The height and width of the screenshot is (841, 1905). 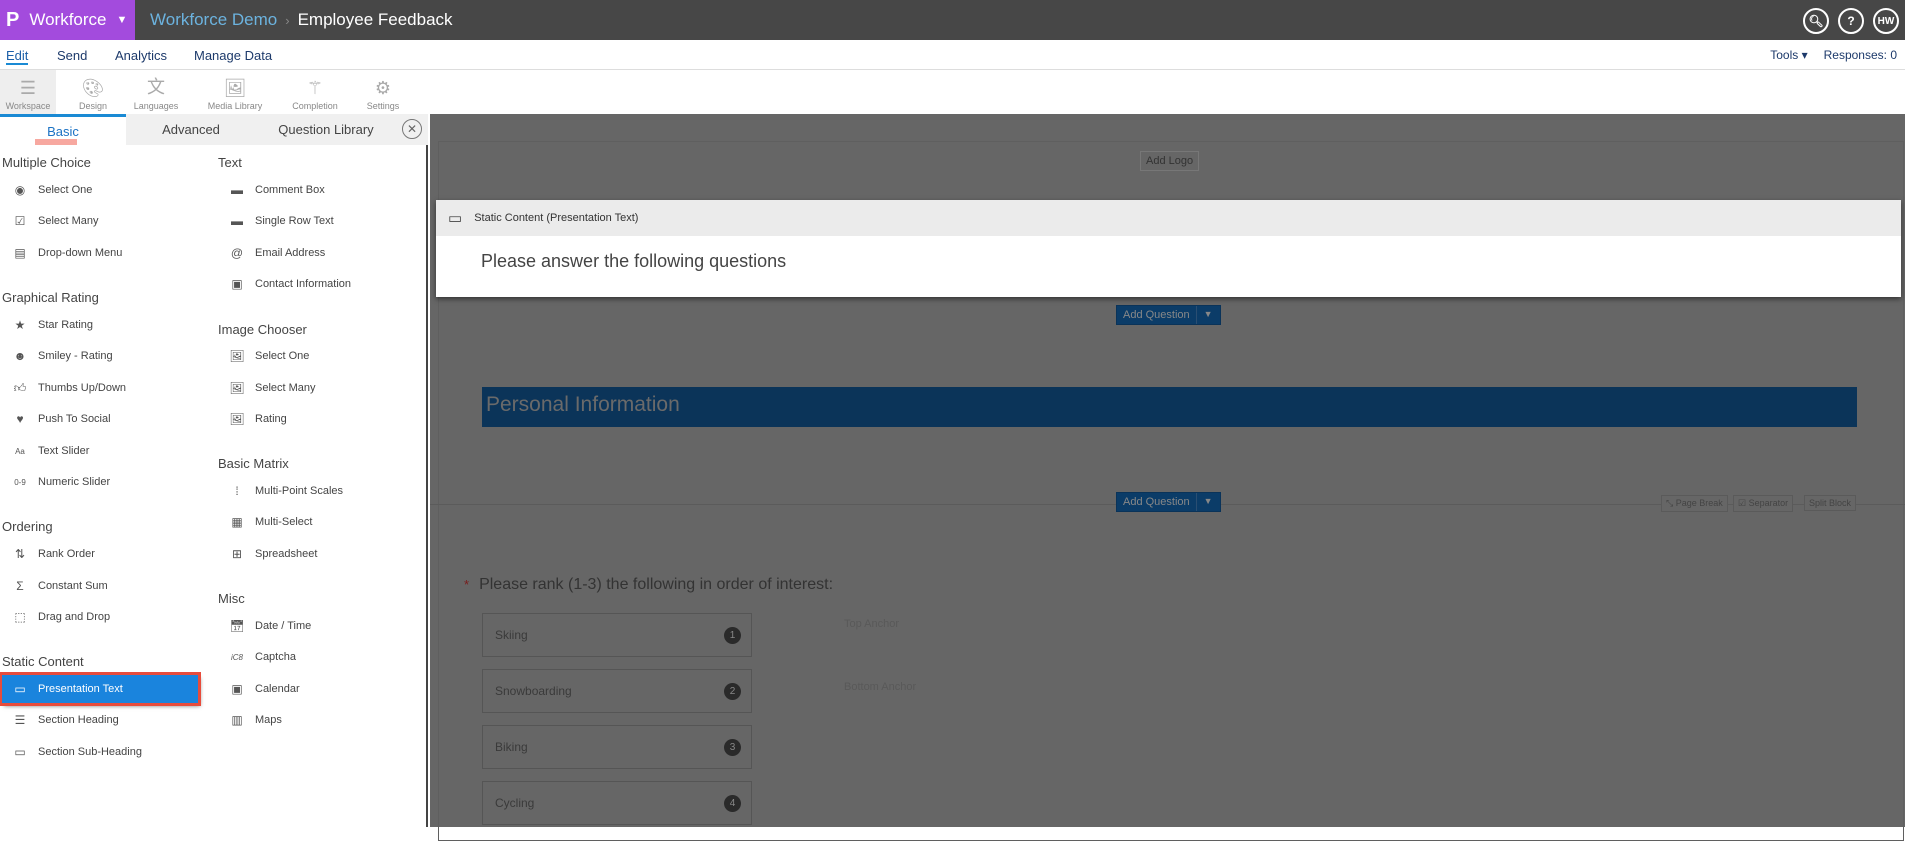 What do you see at coordinates (20, 356) in the screenshot?
I see `smiley-icon: ☻` at bounding box center [20, 356].